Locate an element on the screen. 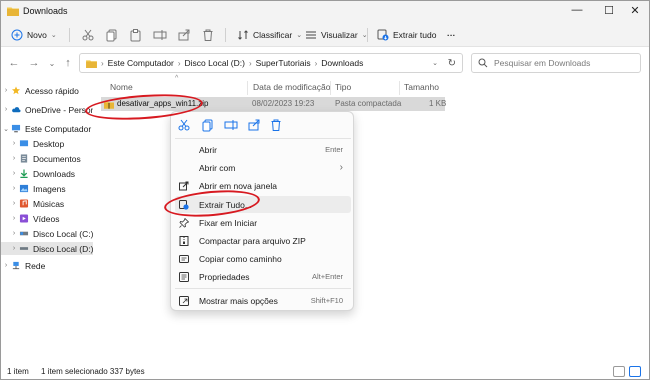 The height and width of the screenshot is (380, 650). nav-item-drive-c: › Disco Local (C:) is located at coordinates (47, 233).